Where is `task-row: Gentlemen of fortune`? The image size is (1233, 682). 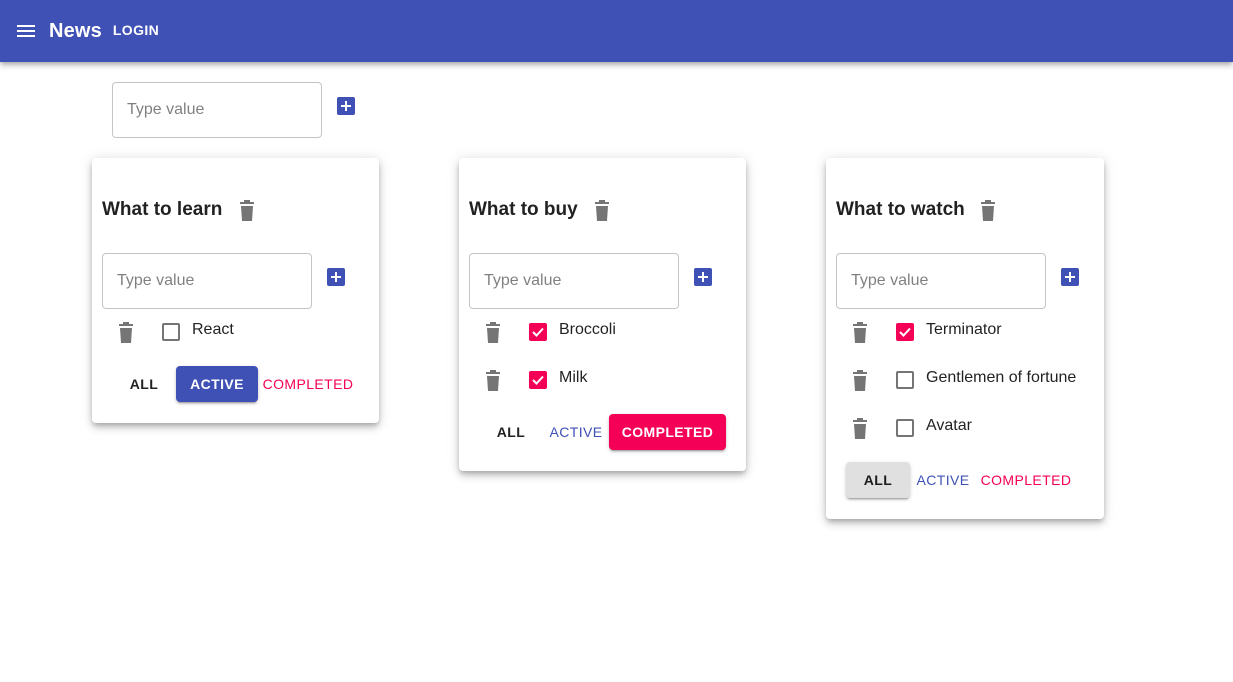 task-row: Gentlemen of fortune is located at coordinates (965, 380).